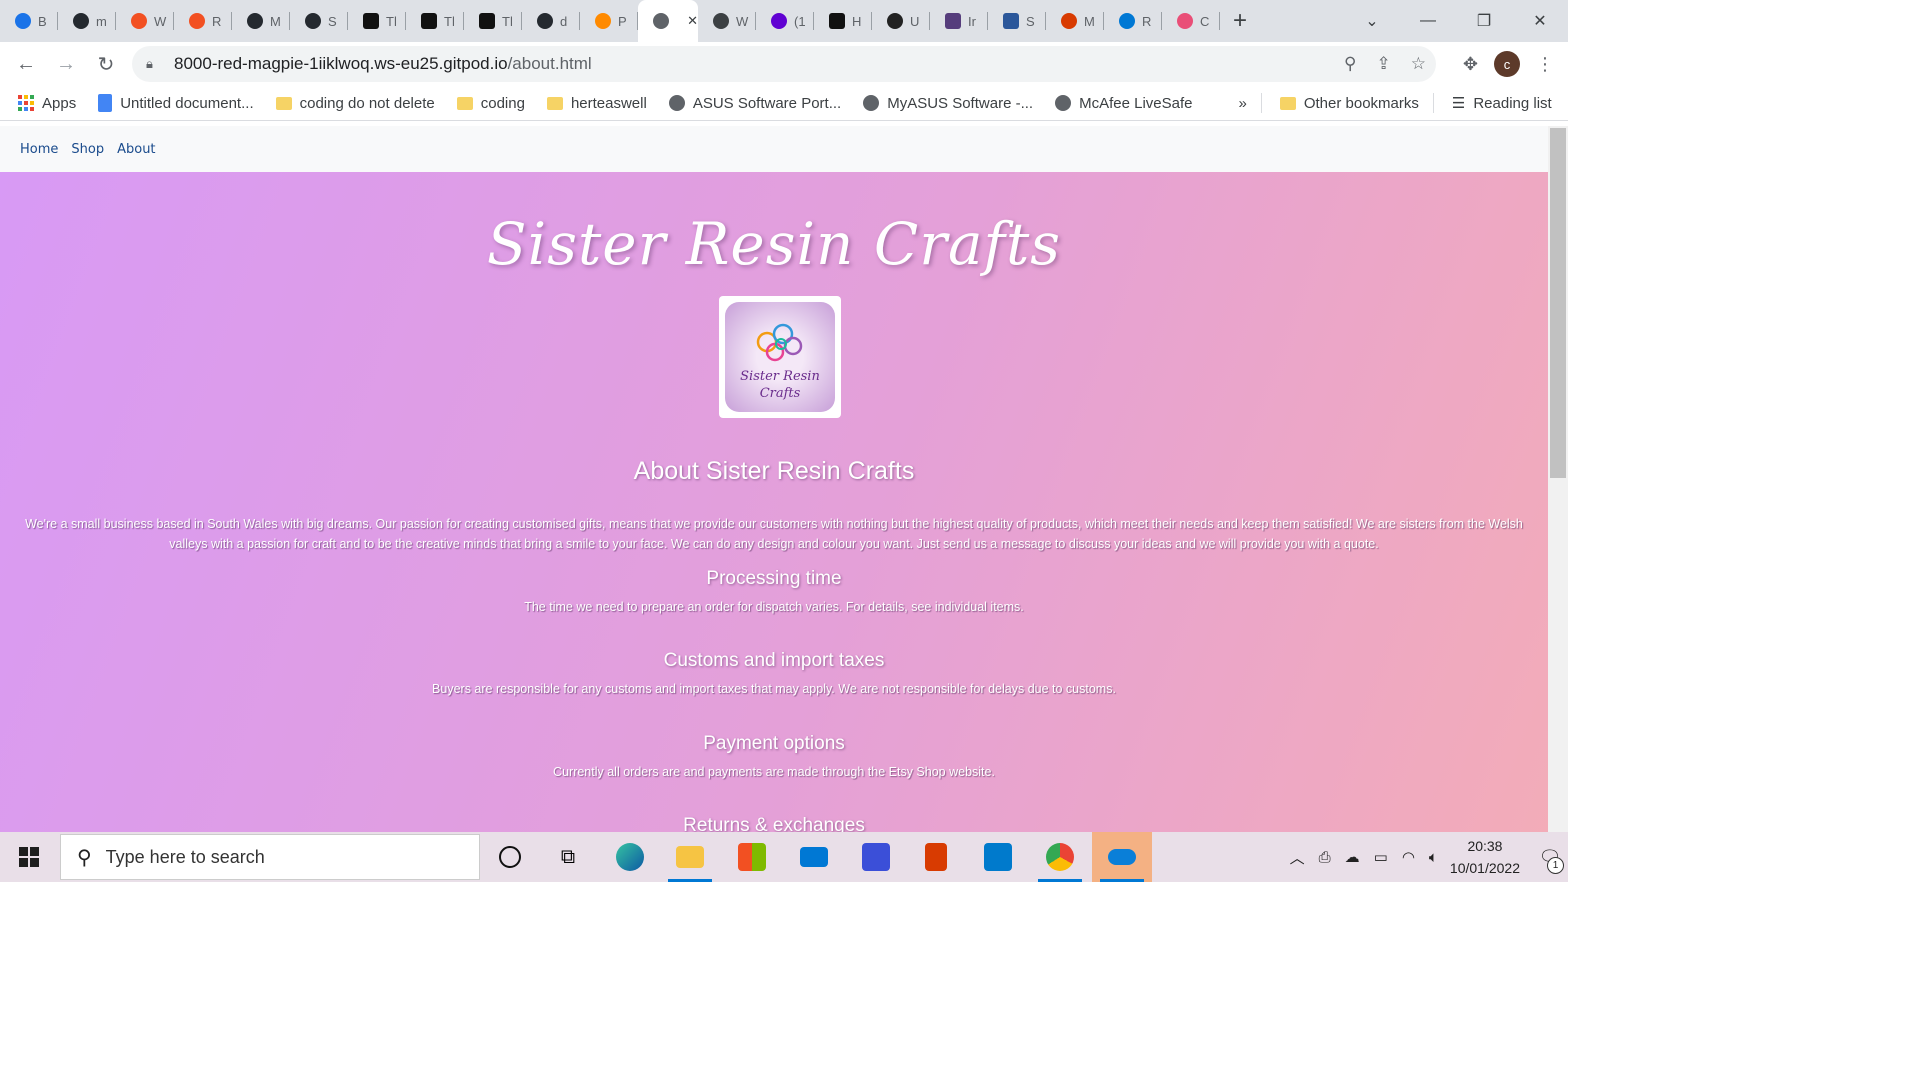 This screenshot has width=1920, height=1080. I want to click on store-icon, so click(752, 857).